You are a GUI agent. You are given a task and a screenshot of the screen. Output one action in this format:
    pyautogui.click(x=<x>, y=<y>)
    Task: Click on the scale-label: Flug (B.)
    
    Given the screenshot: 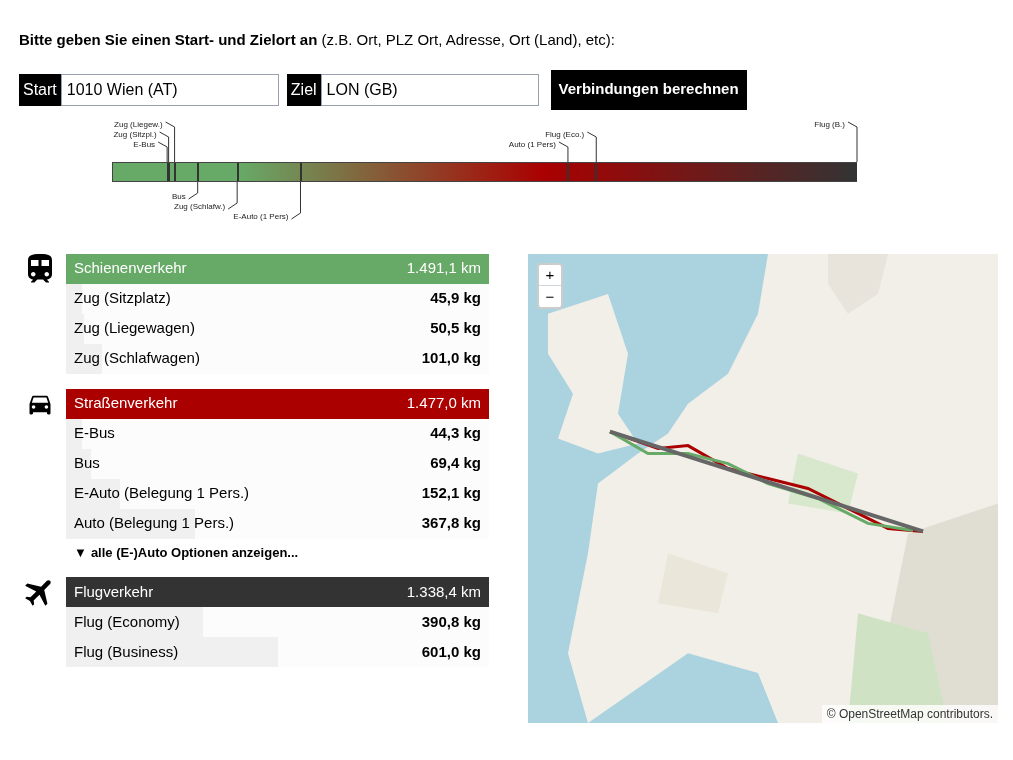 What is the action you would take?
    pyautogui.click(x=829, y=124)
    